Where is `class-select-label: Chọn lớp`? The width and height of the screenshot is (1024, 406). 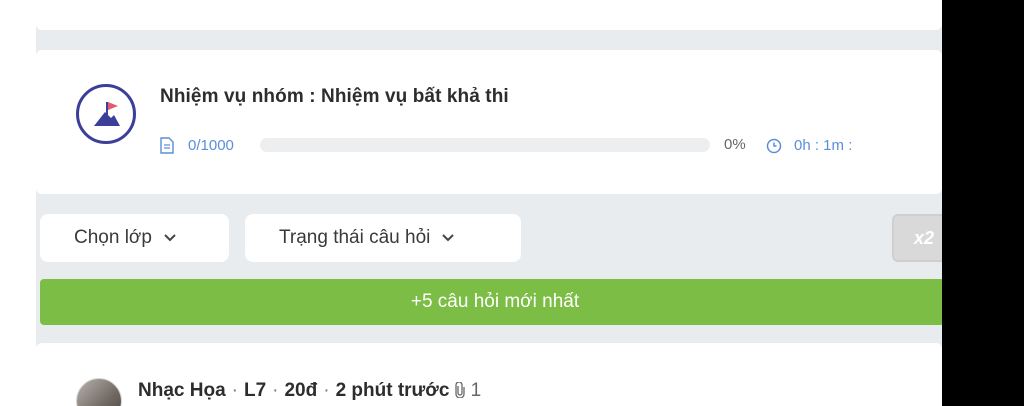
class-select-label: Chọn lớp is located at coordinates (113, 237).